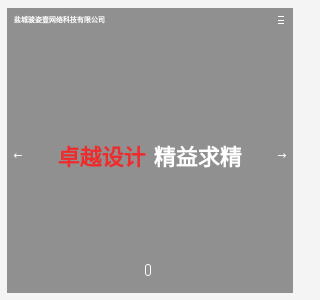  I want to click on headline-highlight: 卓越设计, so click(101, 158).